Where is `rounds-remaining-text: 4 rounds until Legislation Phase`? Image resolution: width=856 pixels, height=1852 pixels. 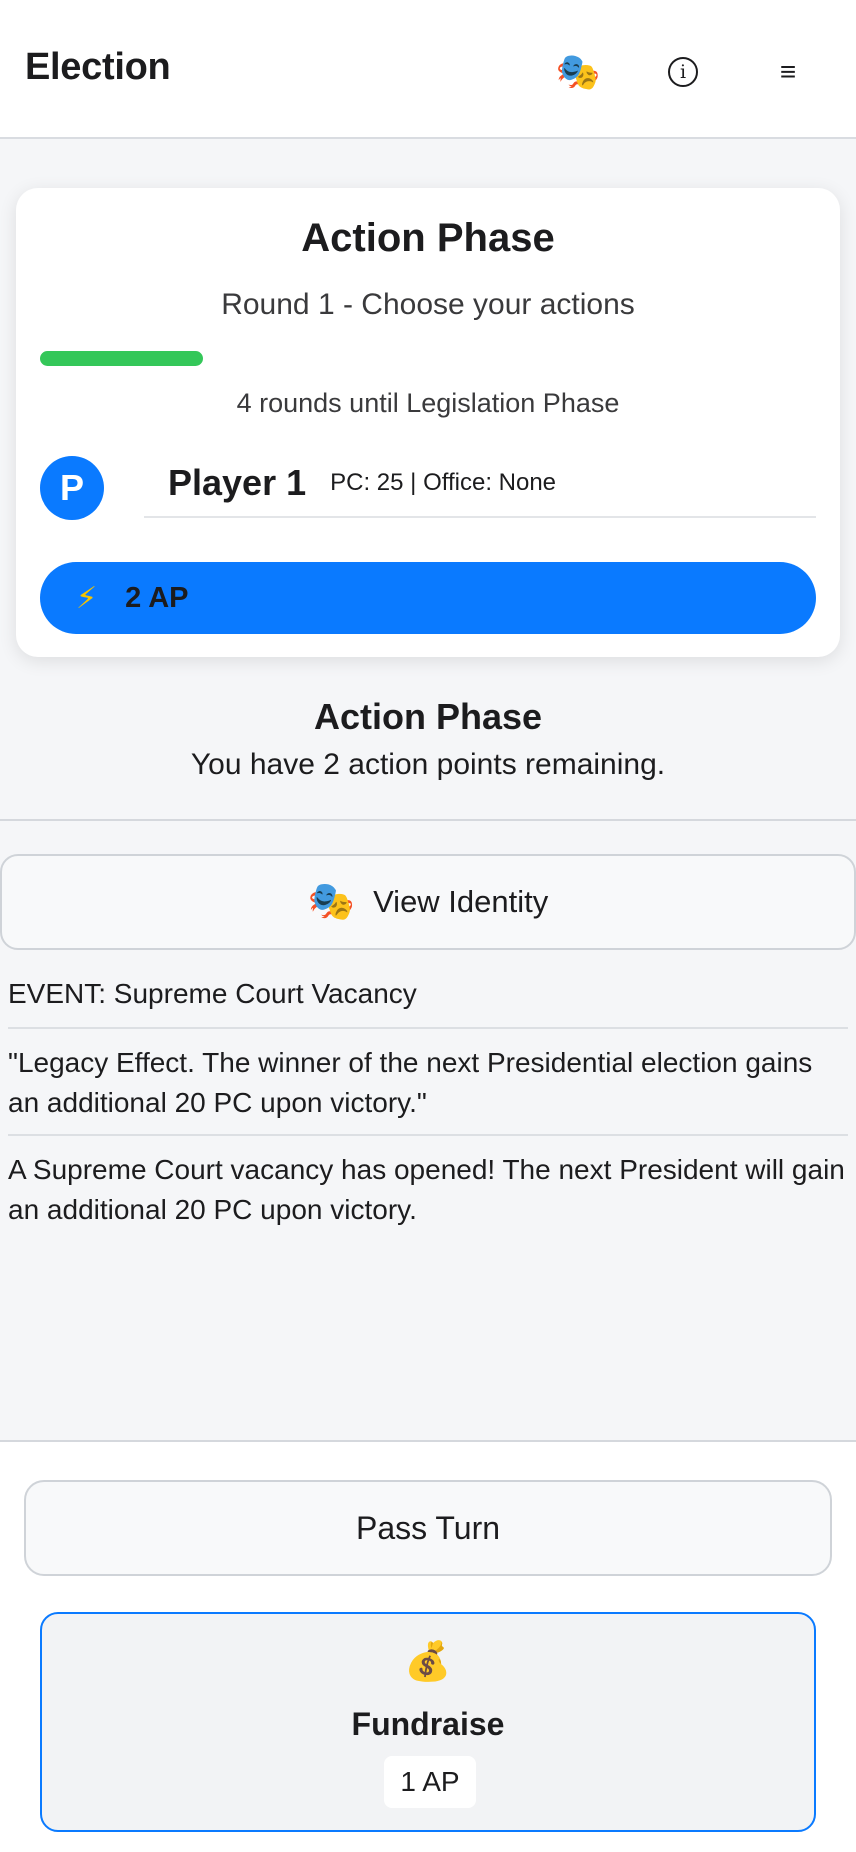 rounds-remaining-text: 4 rounds until Legislation Phase is located at coordinates (428, 403).